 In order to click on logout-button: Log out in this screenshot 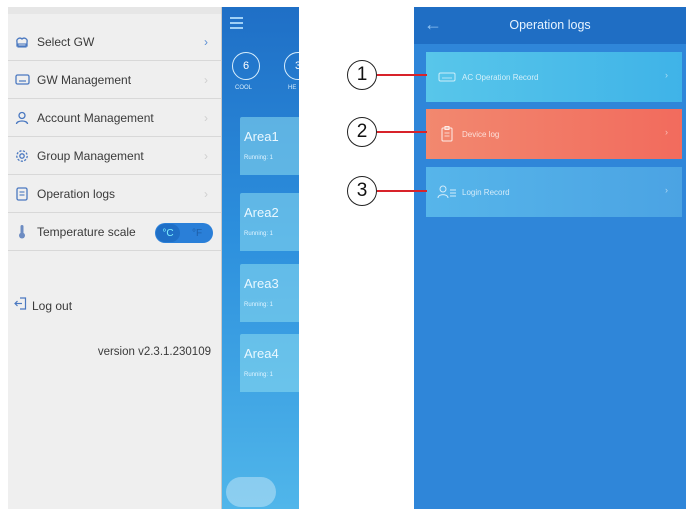, I will do `click(43, 306)`.